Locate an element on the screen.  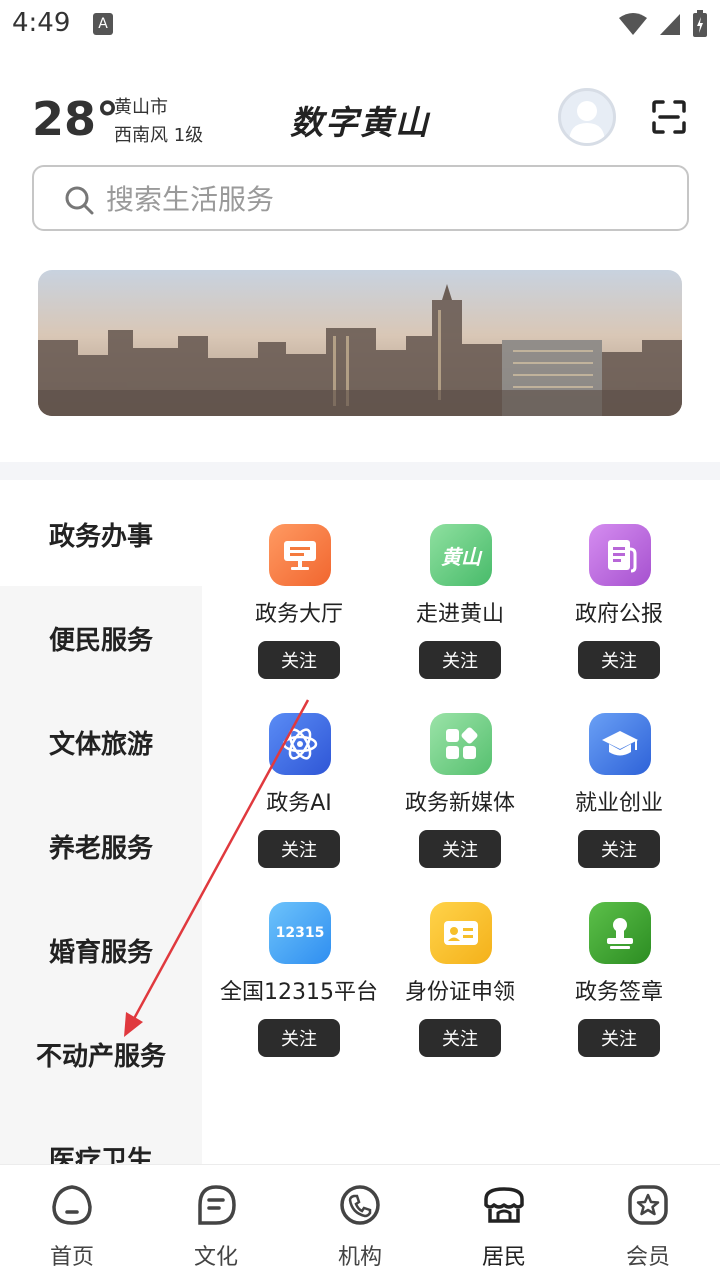
apps-grid-icon is located at coordinates (461, 744).